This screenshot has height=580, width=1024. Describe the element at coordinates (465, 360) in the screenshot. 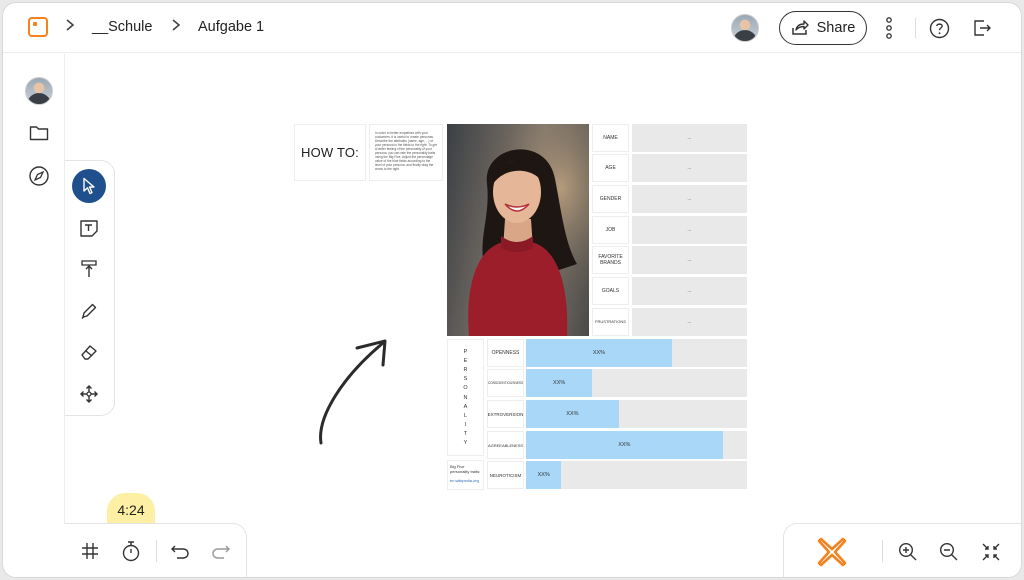

I see `personality-letter: E` at that location.